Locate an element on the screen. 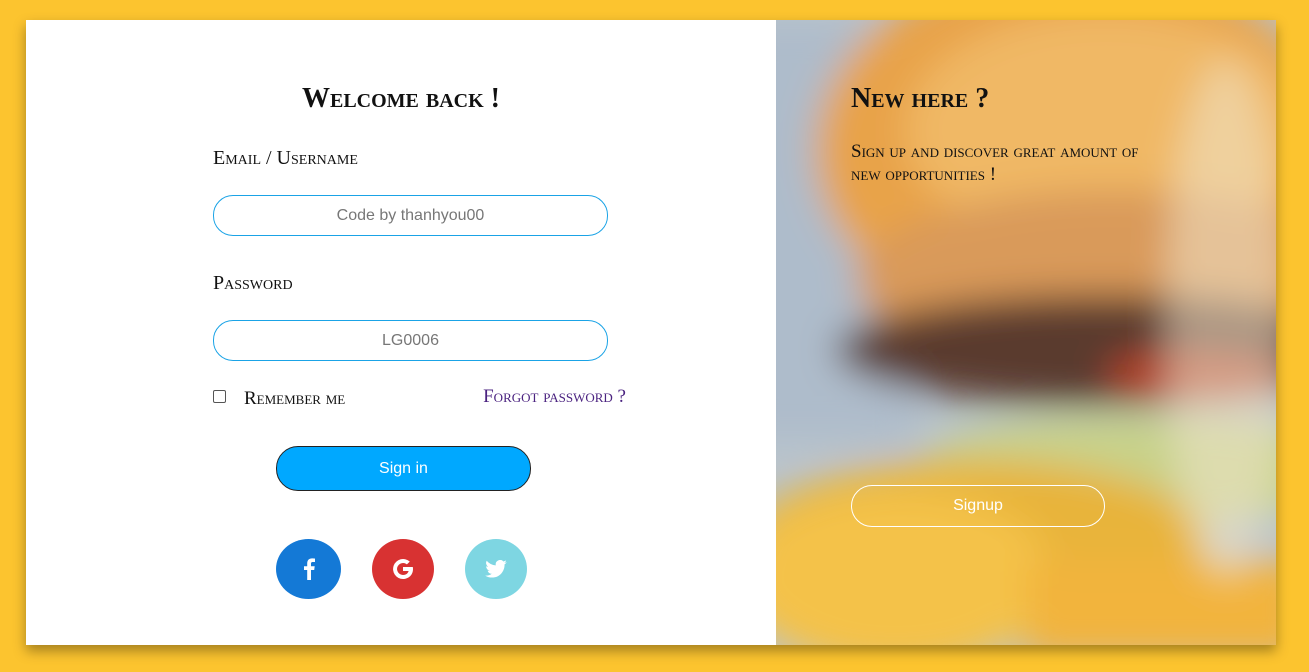 Image resolution: width=1309 pixels, height=672 pixels. facebook-icon is located at coordinates (309, 569).